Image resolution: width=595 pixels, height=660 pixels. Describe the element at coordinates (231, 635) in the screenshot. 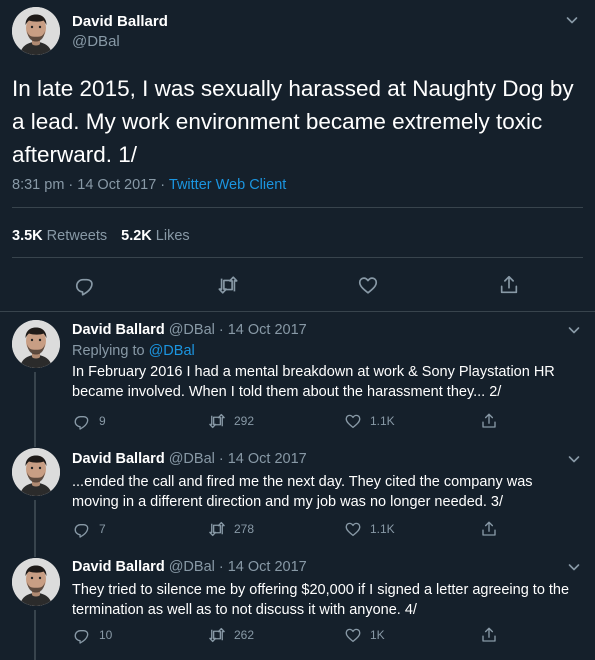

I see `retweet-action: 262` at that location.